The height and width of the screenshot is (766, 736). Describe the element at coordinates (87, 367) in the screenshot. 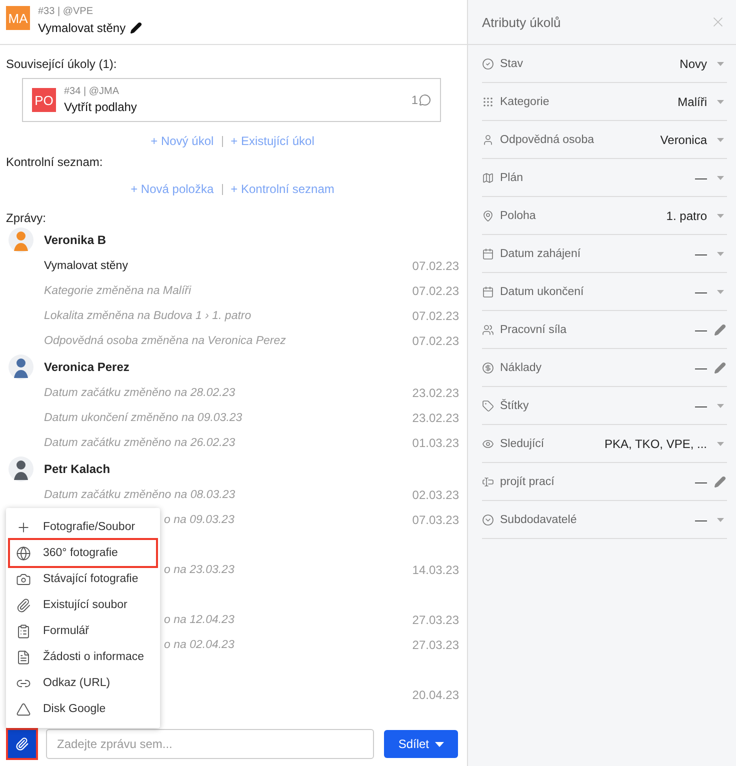

I see `author-name: Veronica Perez` at that location.